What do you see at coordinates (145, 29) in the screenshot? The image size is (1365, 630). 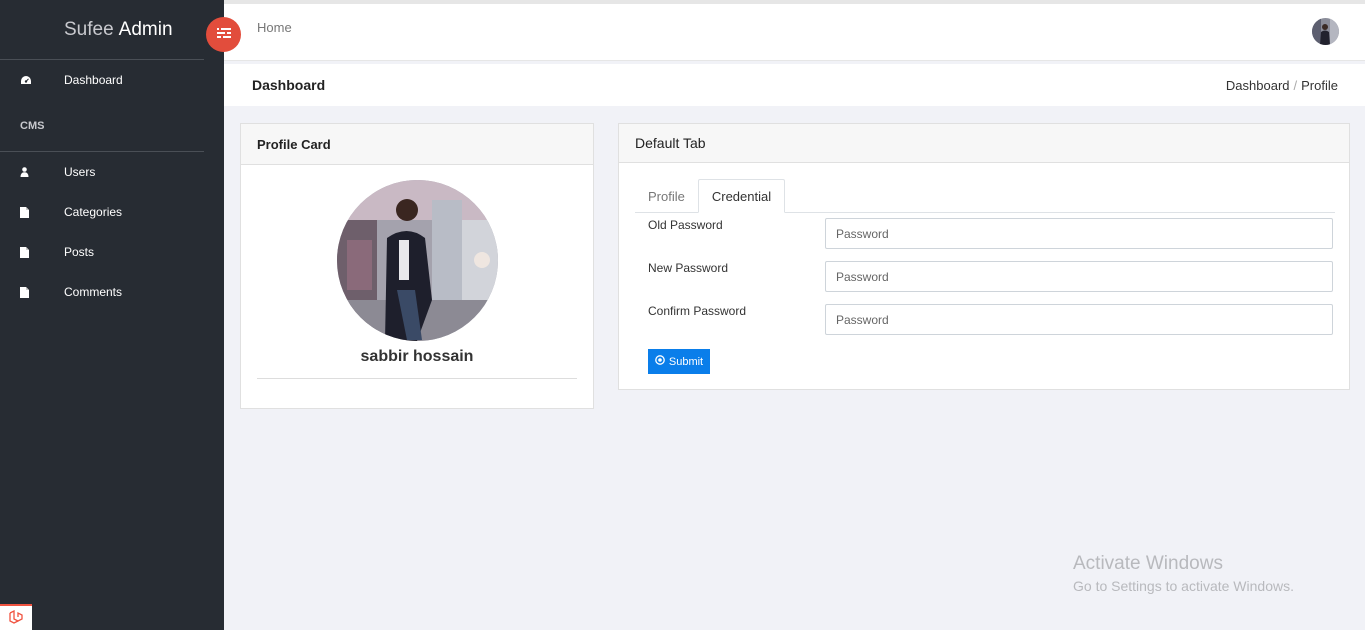 I see `brand-bold-text: Admin` at bounding box center [145, 29].